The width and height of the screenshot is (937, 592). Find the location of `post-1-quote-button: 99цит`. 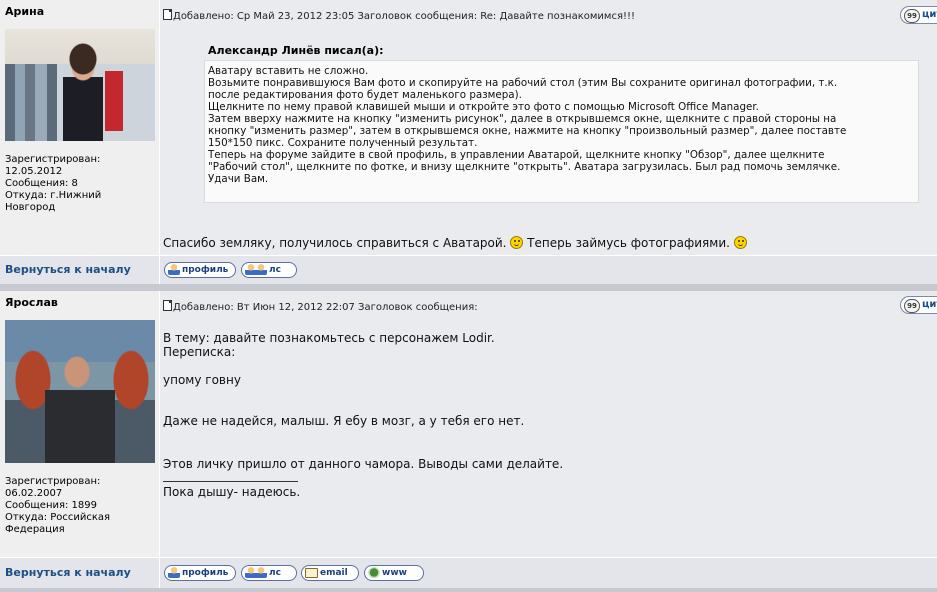

post-1-quote-button: 99цит is located at coordinates (918, 15).